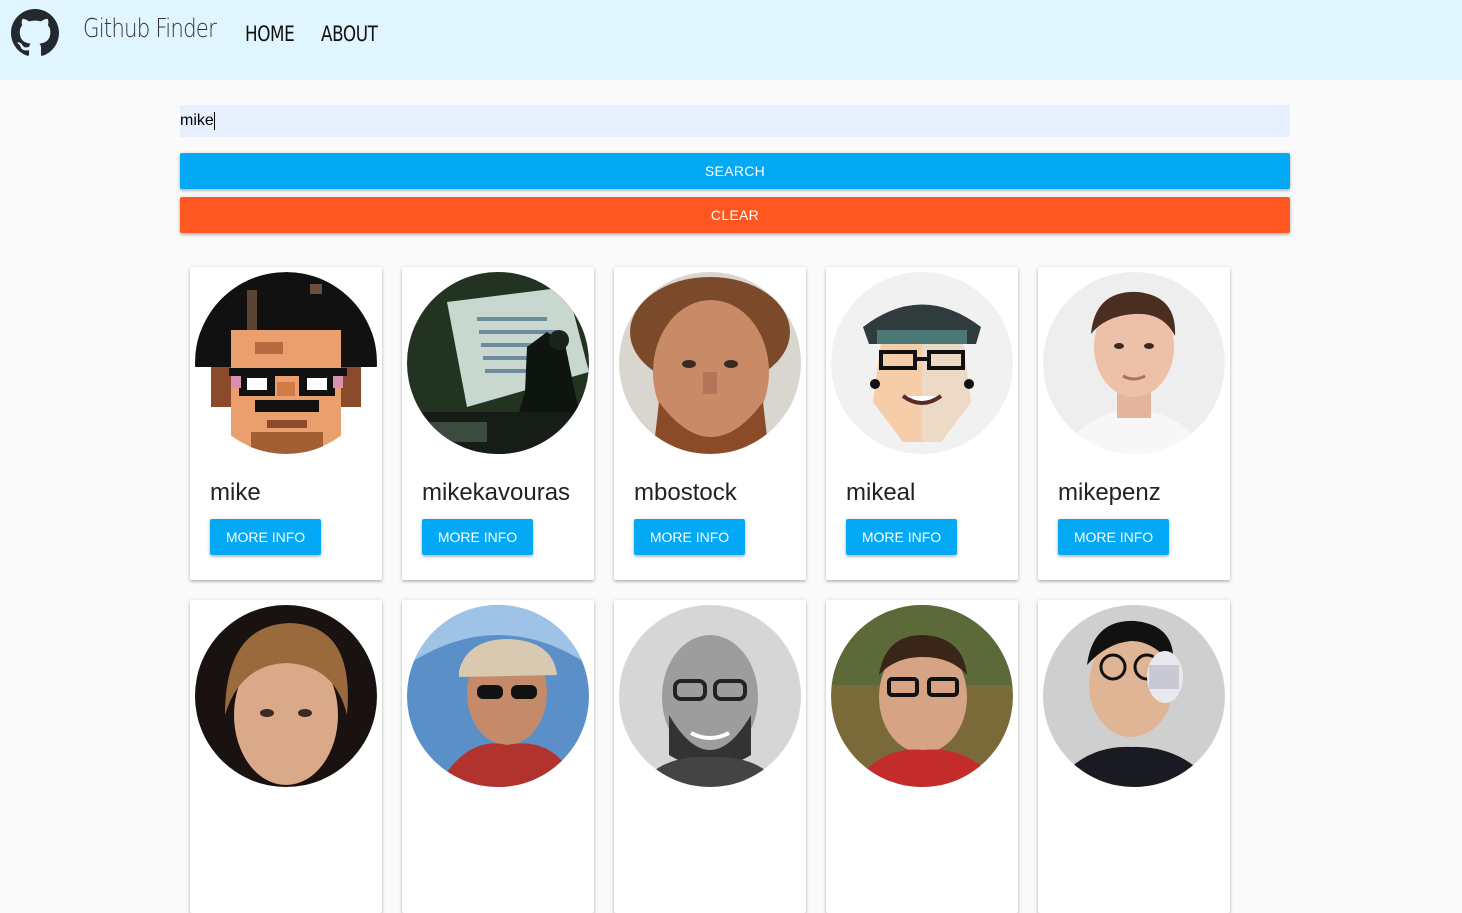  Describe the element at coordinates (731, 40) in the screenshot. I see `navbar: Github Finder HOME ABOUT` at that location.